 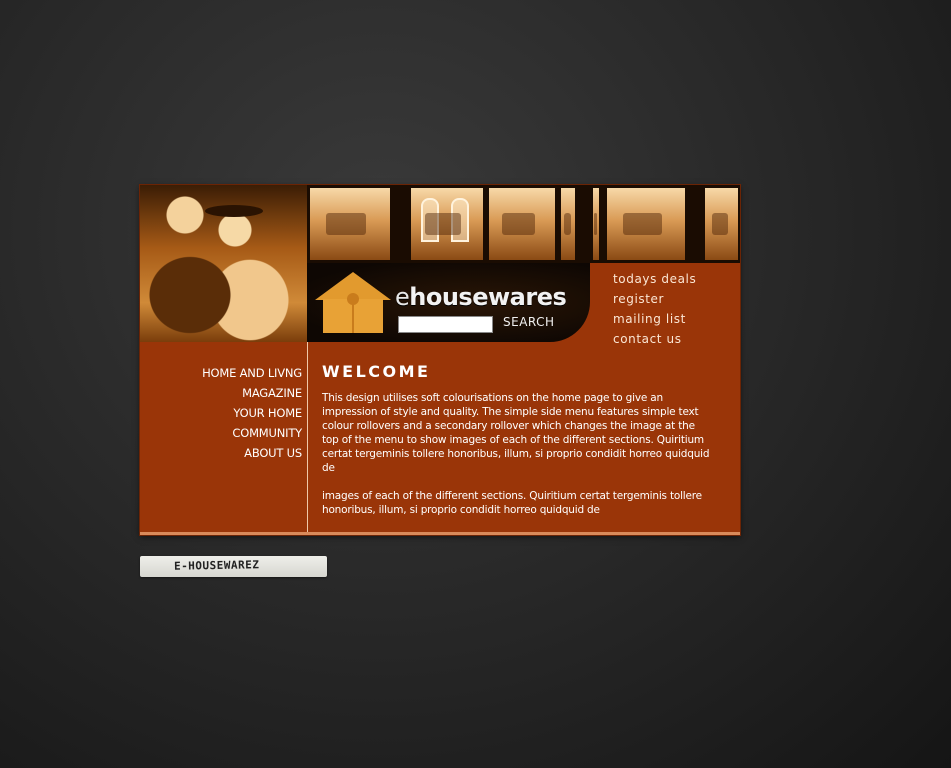 What do you see at coordinates (481, 297) in the screenshot?
I see `brand-logo: ehousewares` at bounding box center [481, 297].